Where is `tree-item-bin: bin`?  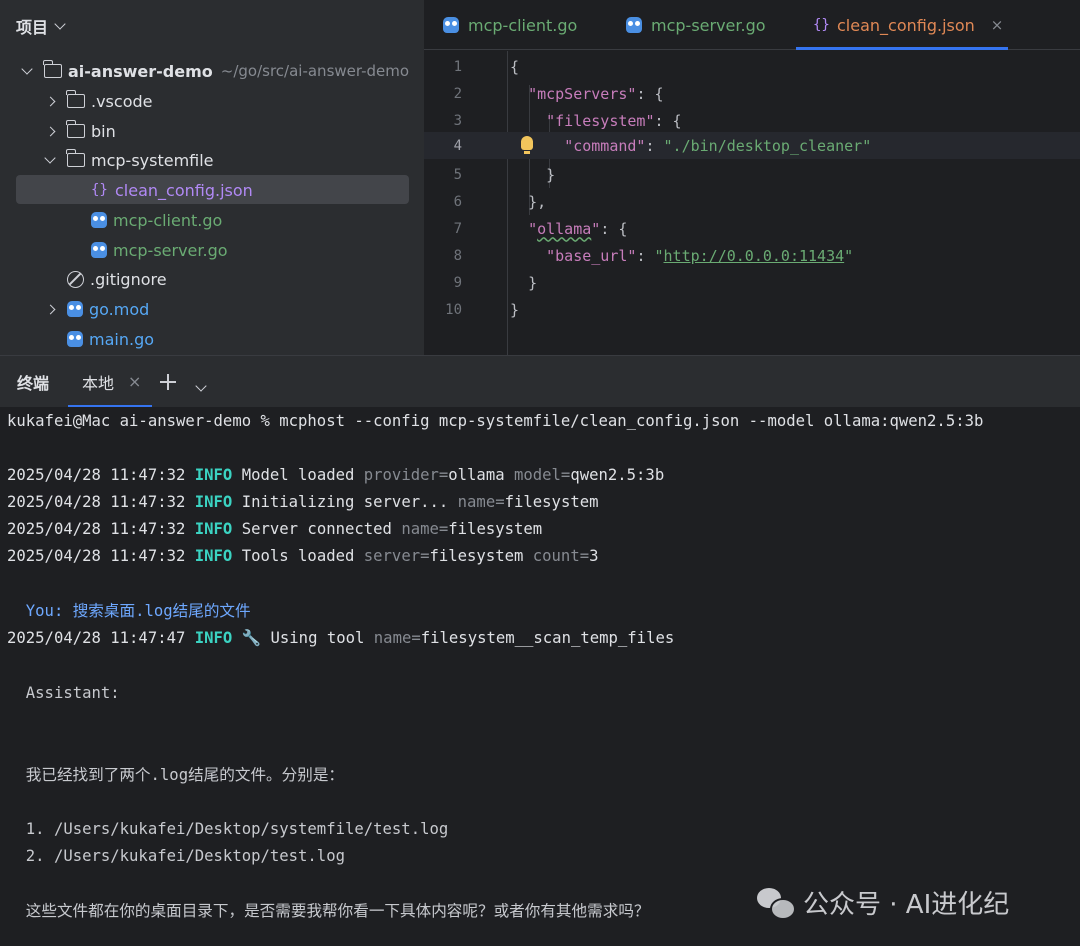 tree-item-bin: bin is located at coordinates (79, 131).